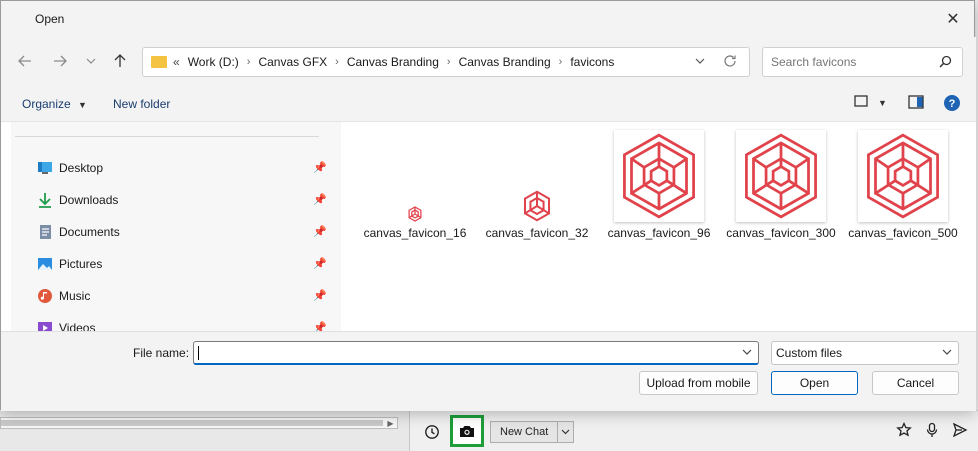 The image size is (978, 451). Describe the element at coordinates (537, 233) in the screenshot. I see `file-name: canvas_favicon_32` at that location.